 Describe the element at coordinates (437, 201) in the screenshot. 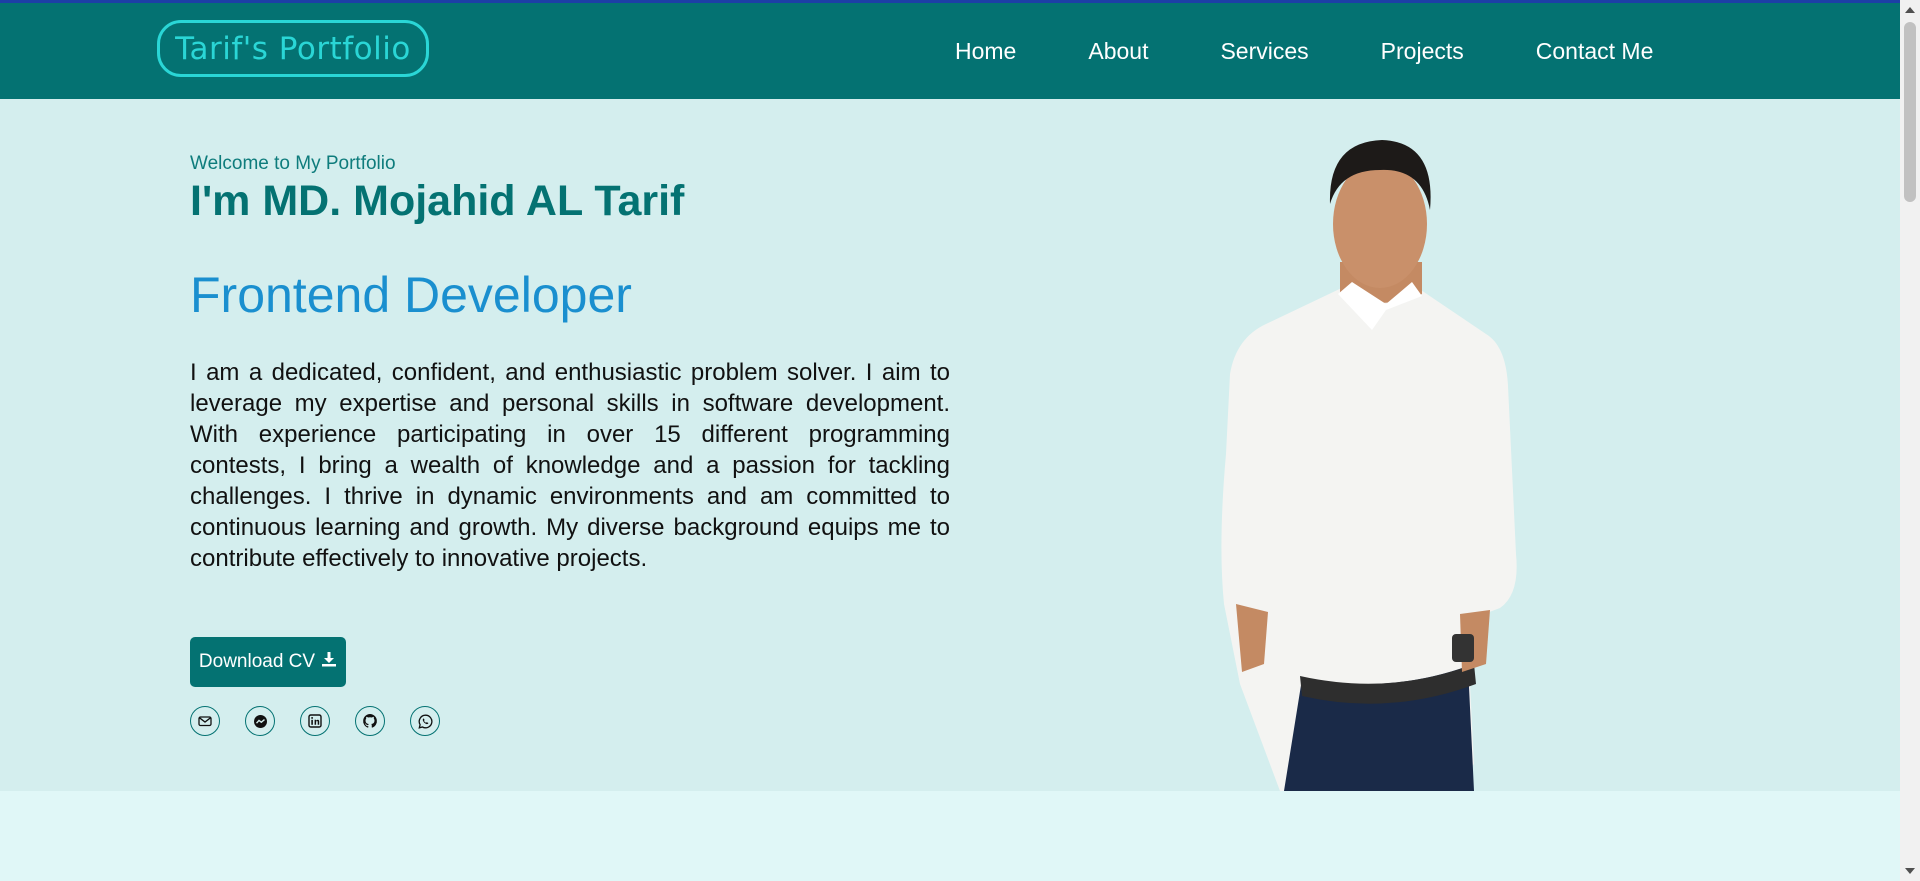

I see `hero-name: I'm MD. Mojahid AL Tarif` at that location.